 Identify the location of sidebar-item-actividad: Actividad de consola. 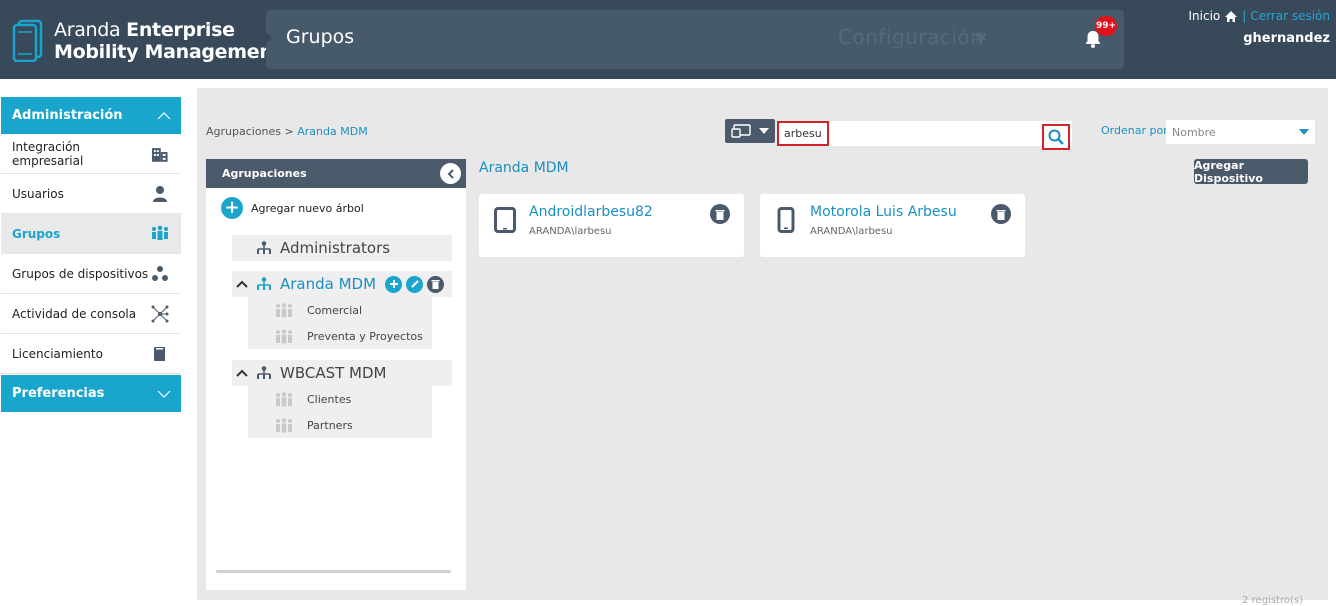
(91, 314).